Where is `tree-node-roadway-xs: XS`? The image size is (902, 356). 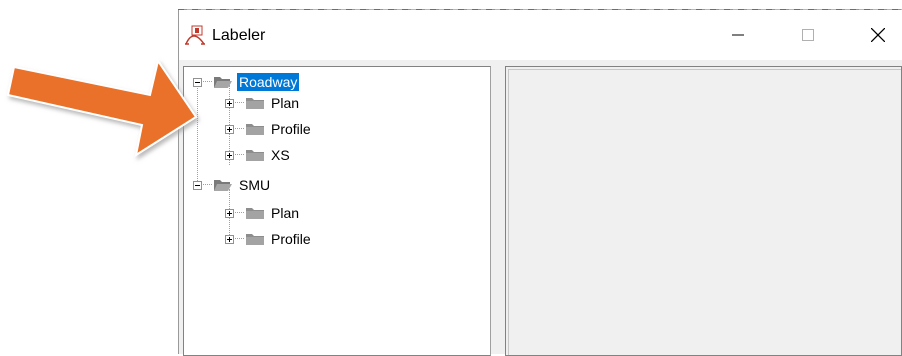 tree-node-roadway-xs: XS is located at coordinates (258, 155).